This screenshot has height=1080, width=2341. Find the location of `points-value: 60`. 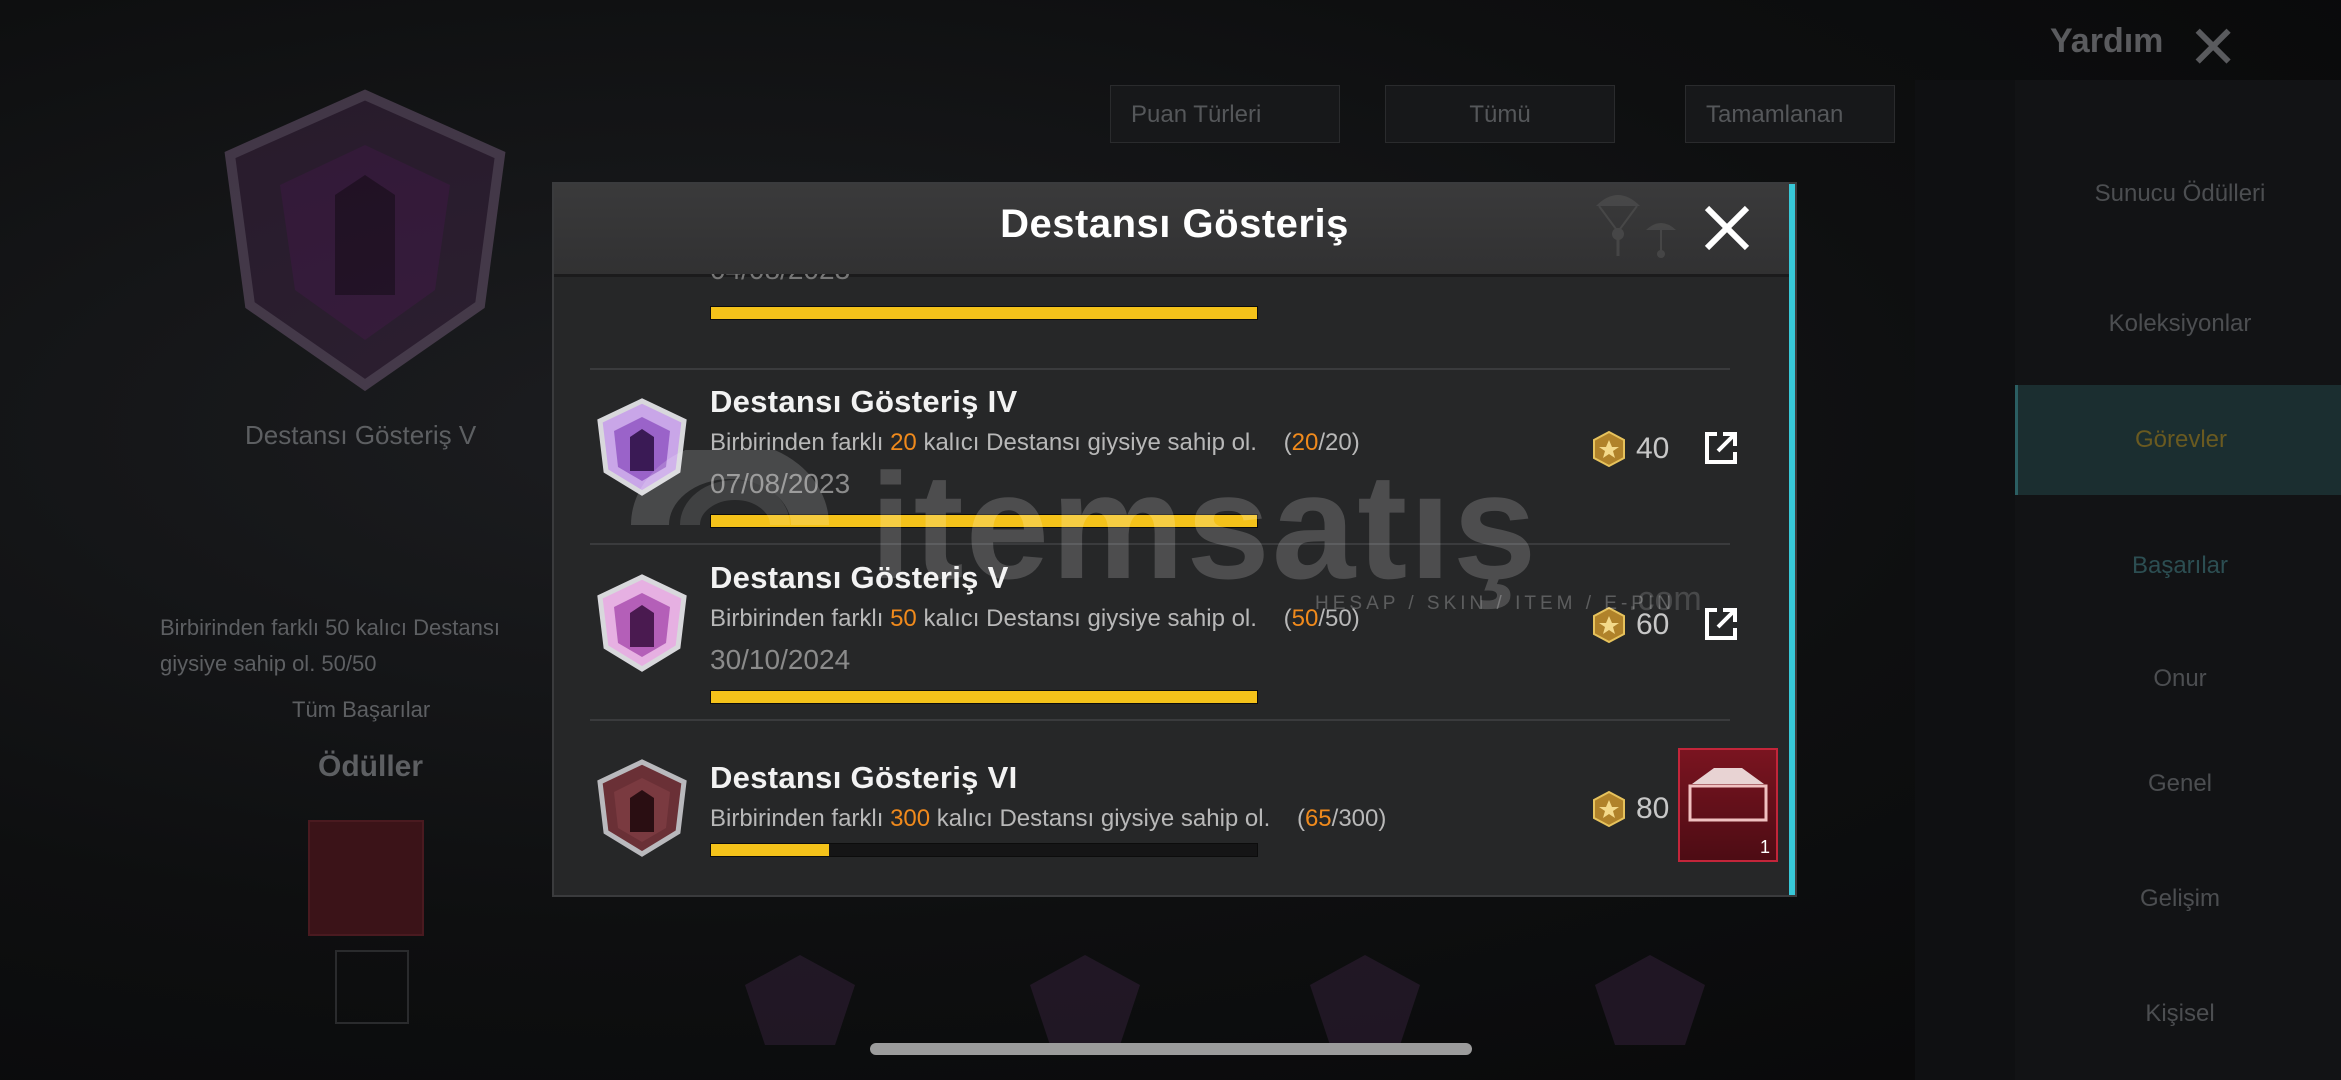

points-value: 60 is located at coordinates (1653, 624).